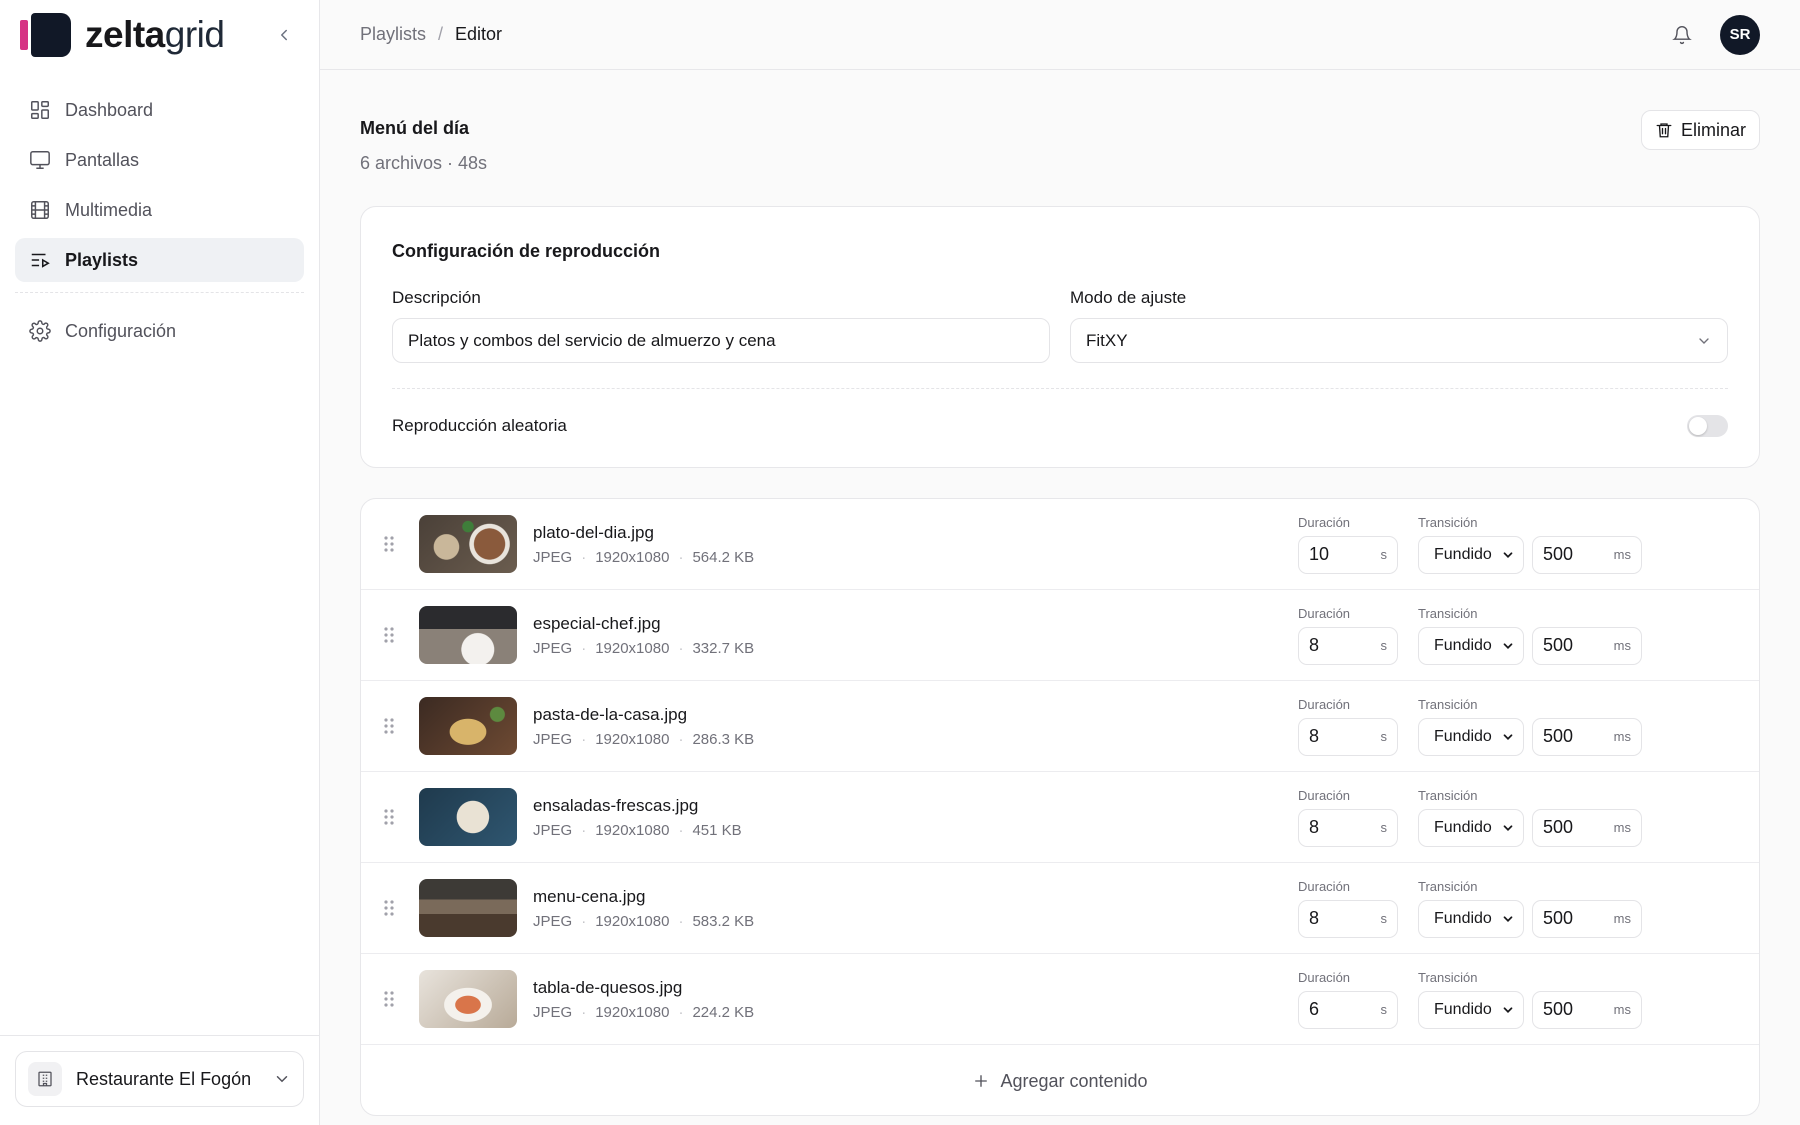 The height and width of the screenshot is (1125, 1800). What do you see at coordinates (40, 260) in the screenshot?
I see `playlist-icon` at bounding box center [40, 260].